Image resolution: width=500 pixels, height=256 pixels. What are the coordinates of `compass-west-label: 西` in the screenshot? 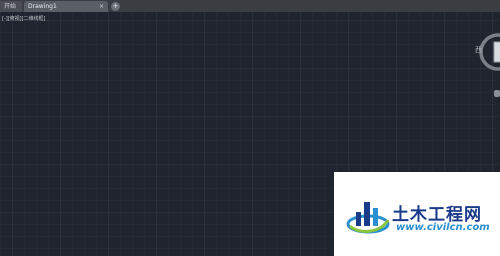 It's located at (478, 50).